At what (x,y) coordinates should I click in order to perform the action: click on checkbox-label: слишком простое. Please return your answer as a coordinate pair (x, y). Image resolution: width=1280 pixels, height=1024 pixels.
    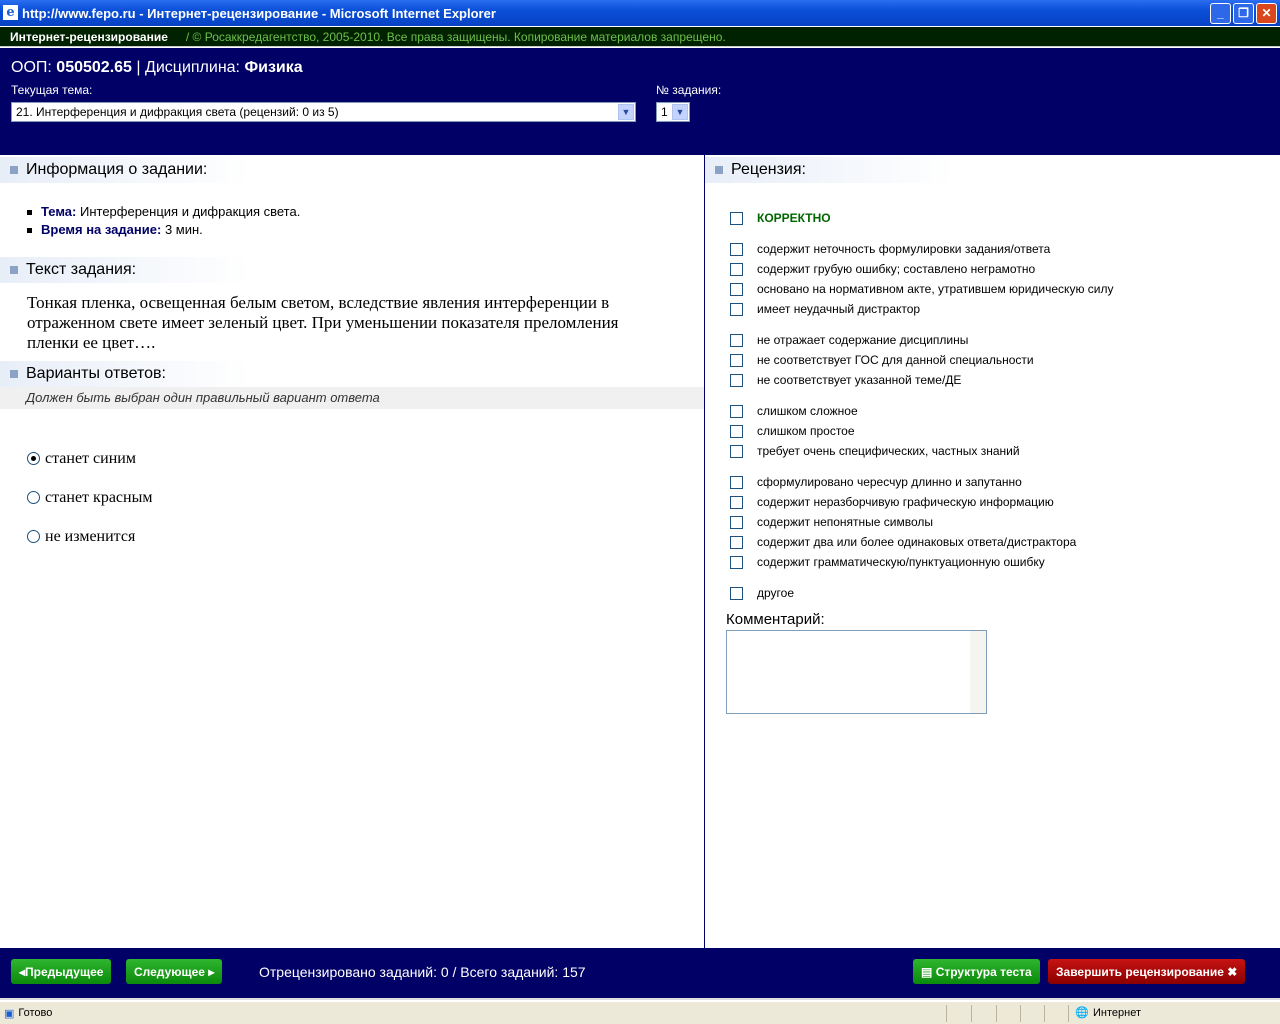
    Looking at the image, I should click on (806, 431).